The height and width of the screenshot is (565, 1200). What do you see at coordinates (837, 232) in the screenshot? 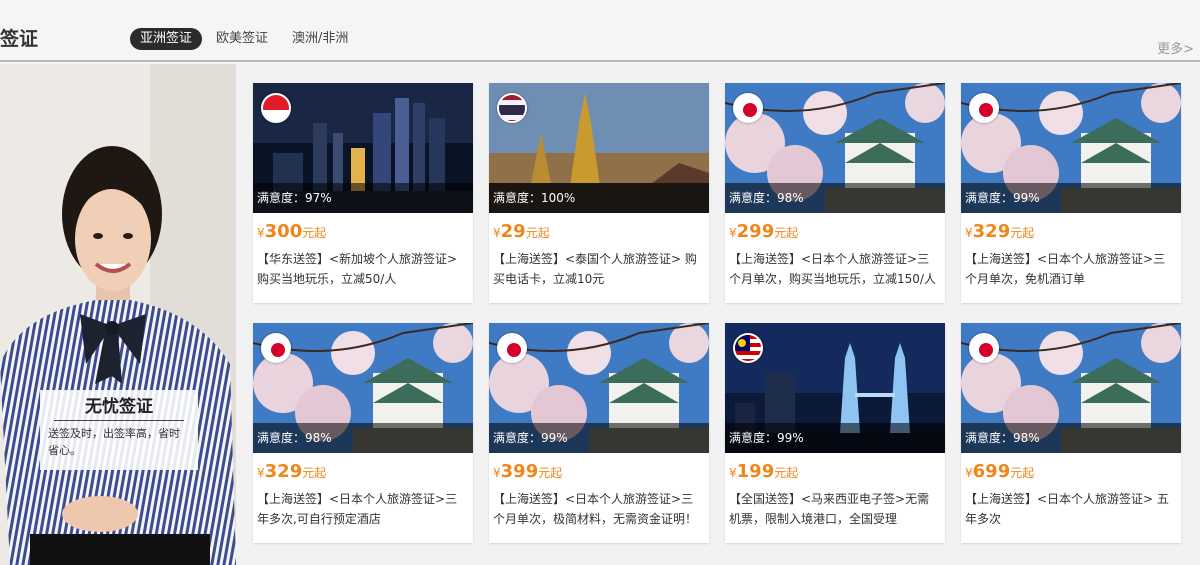
I see `price: ¥299元起` at bounding box center [837, 232].